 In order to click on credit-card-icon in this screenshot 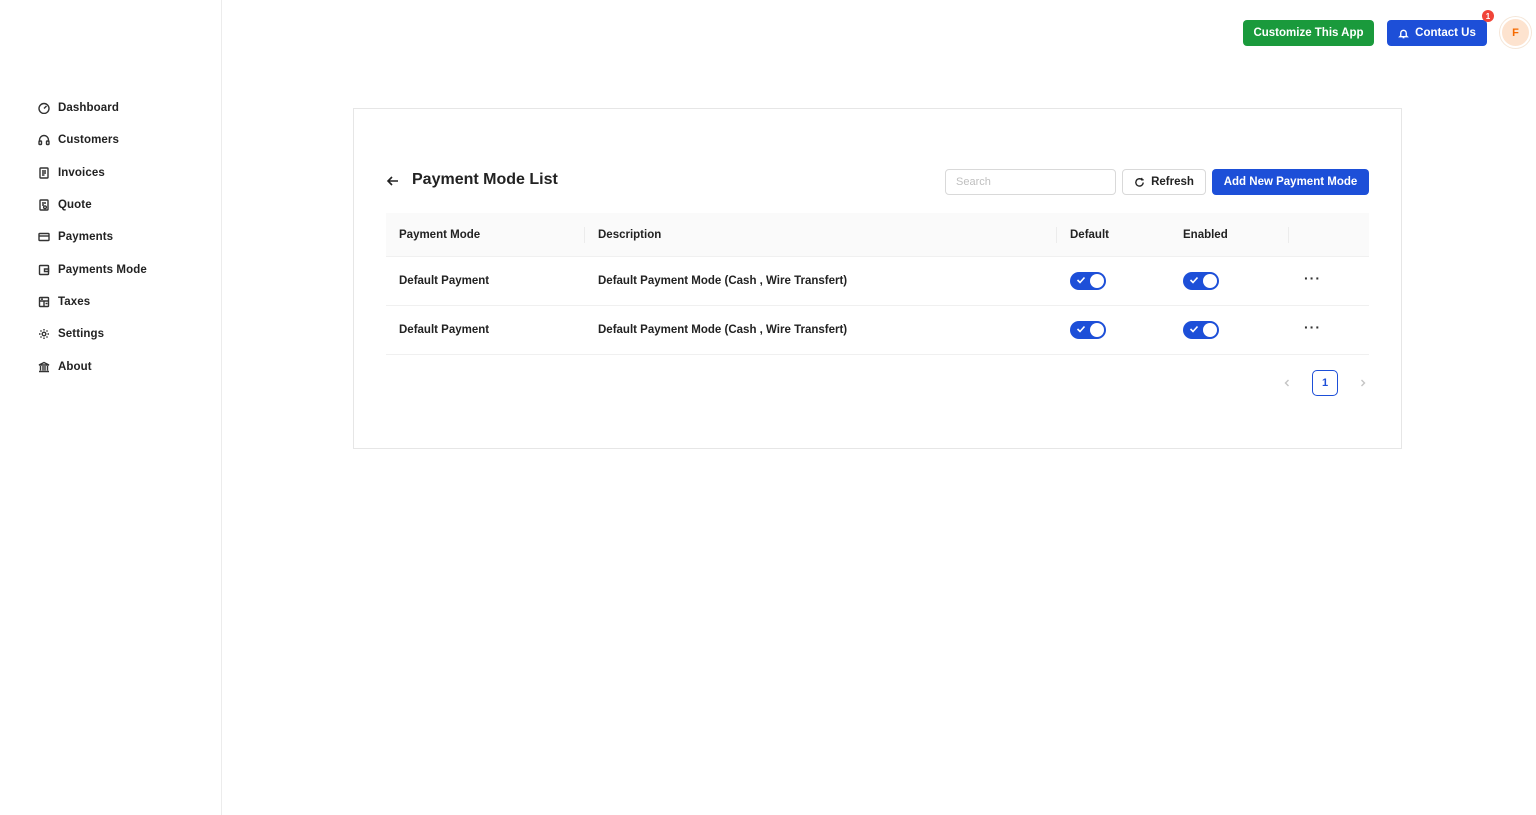, I will do `click(44, 237)`.